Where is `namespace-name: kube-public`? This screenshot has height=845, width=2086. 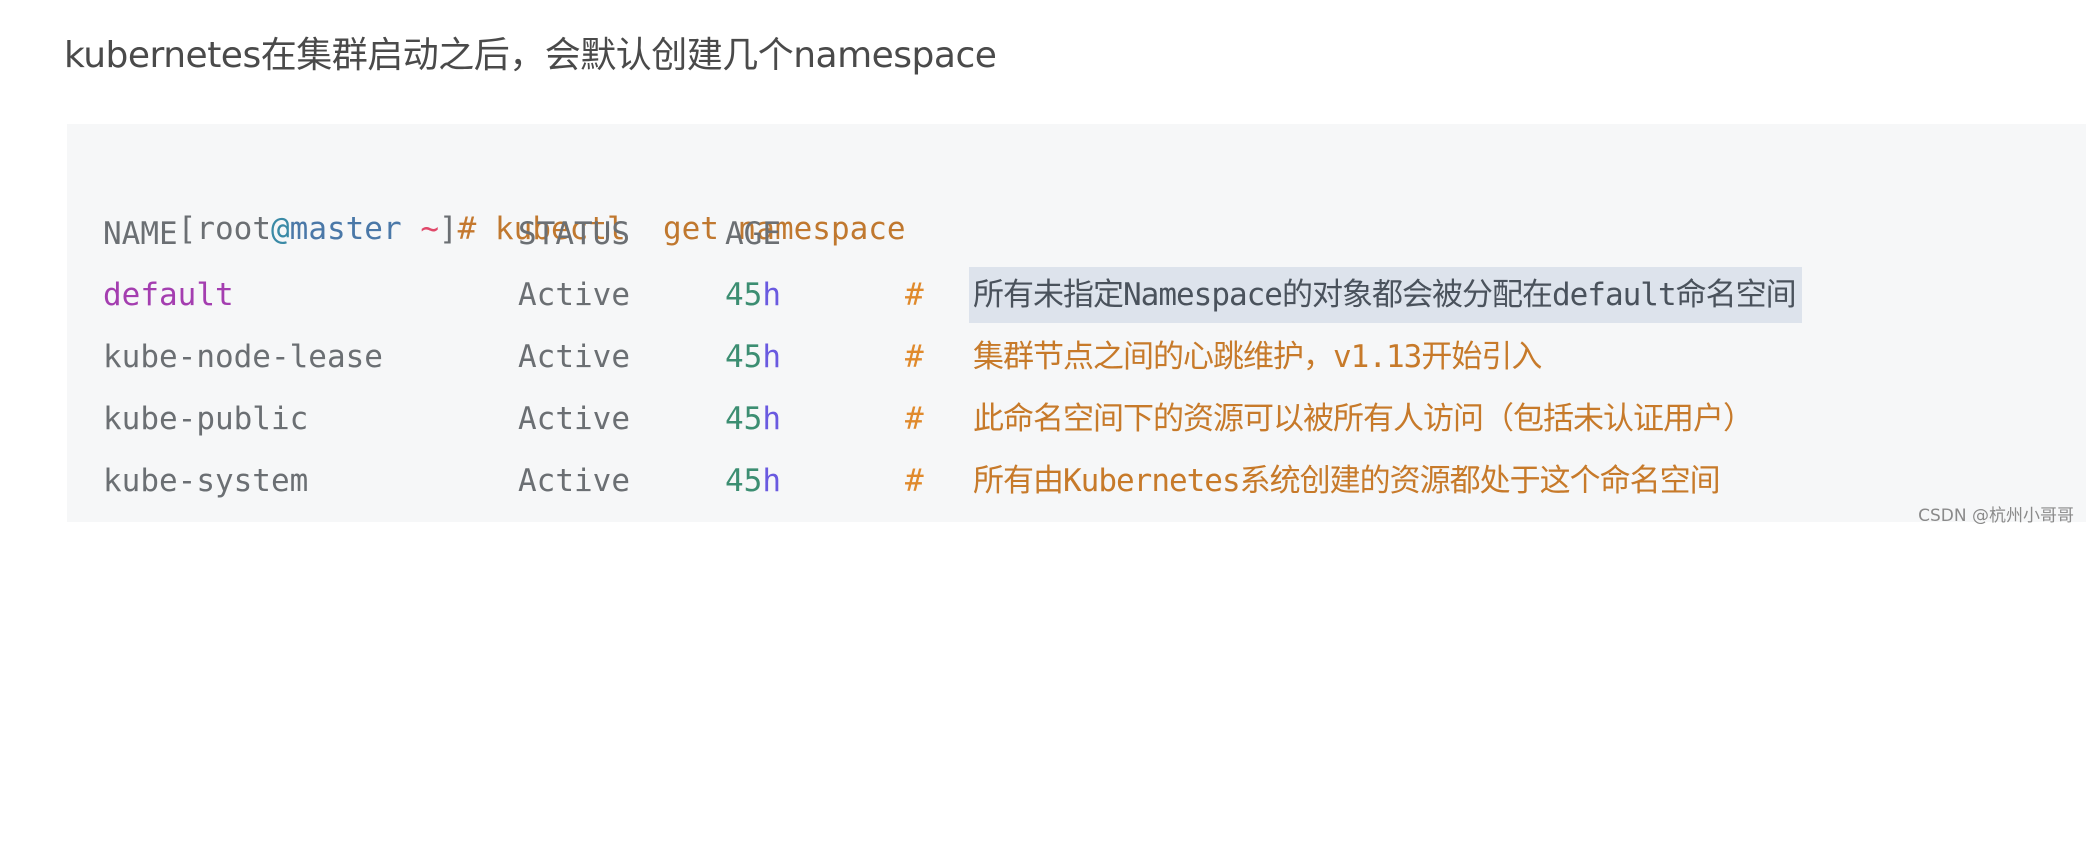
namespace-name: kube-public is located at coordinates (206, 419).